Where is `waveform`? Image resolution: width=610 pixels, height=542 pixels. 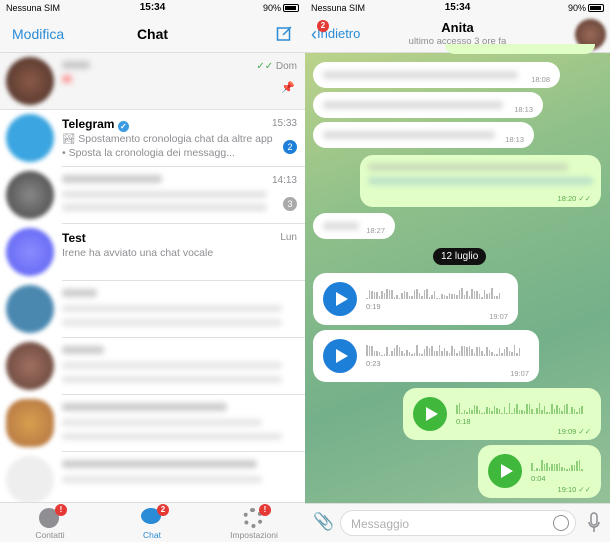
waveform is located at coordinates (433, 293).